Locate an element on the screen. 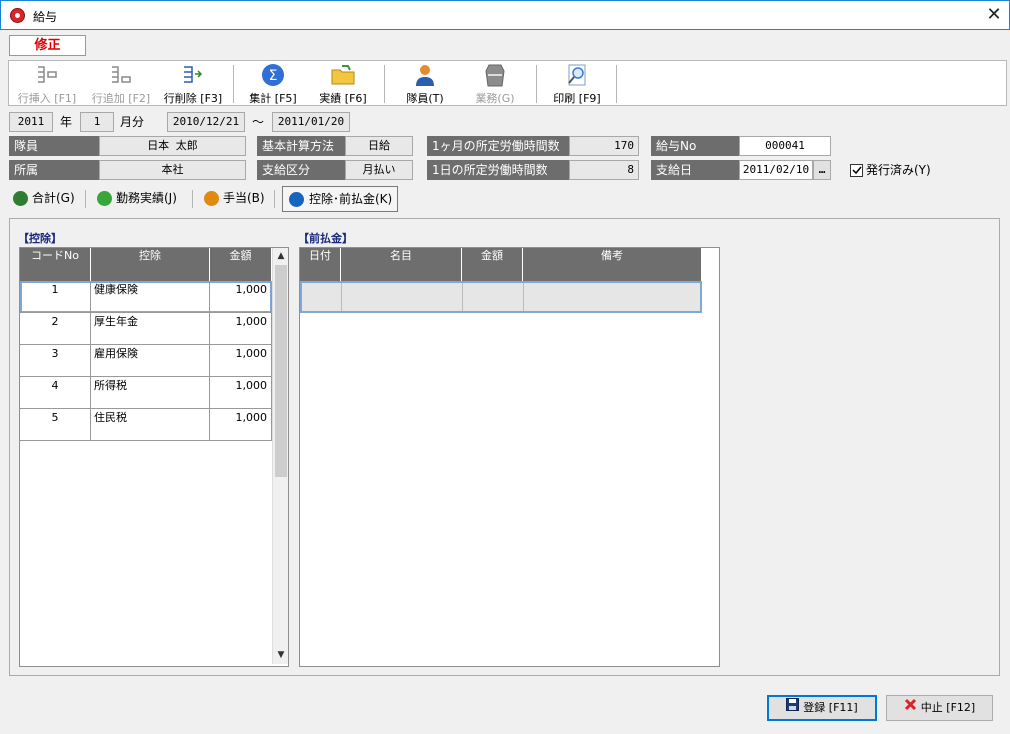 Image resolution: width=1010 pixels, height=734 pixels. monthly-hours-field: 170 is located at coordinates (604, 146).